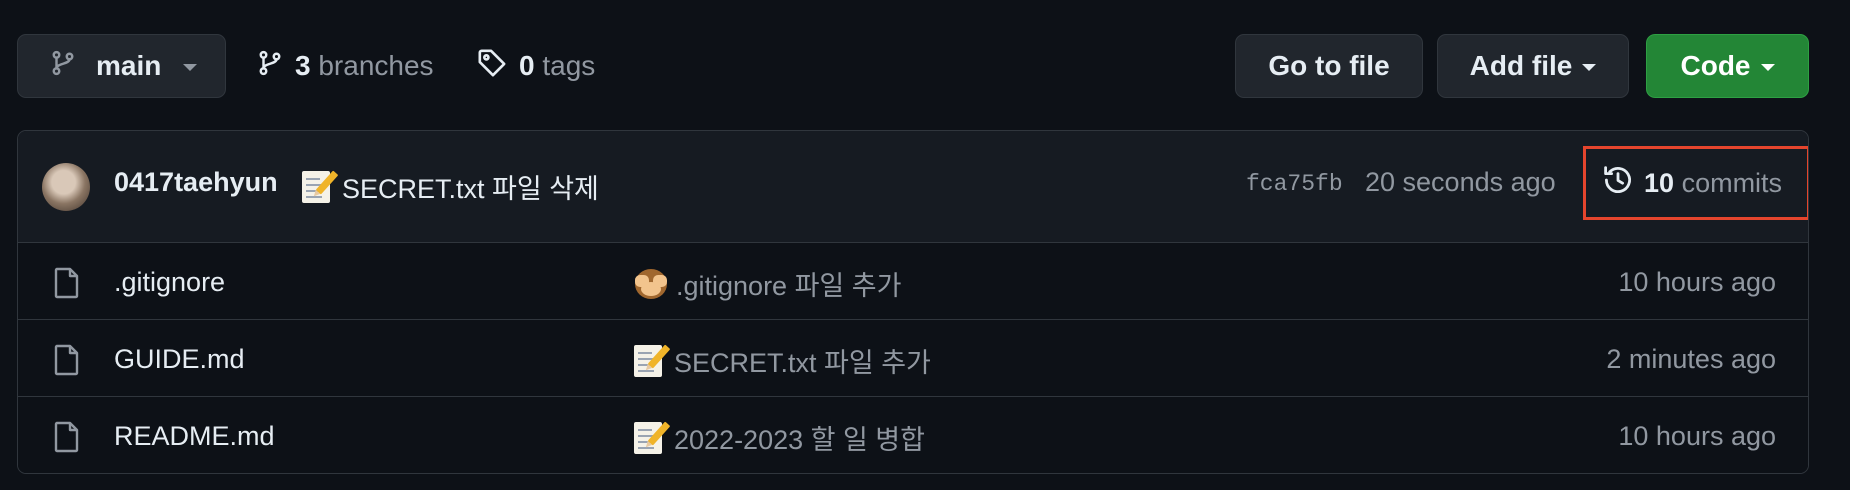 Image resolution: width=1850 pixels, height=490 pixels. Describe the element at coordinates (527, 65) in the screenshot. I see `tags-count: 0` at that location.